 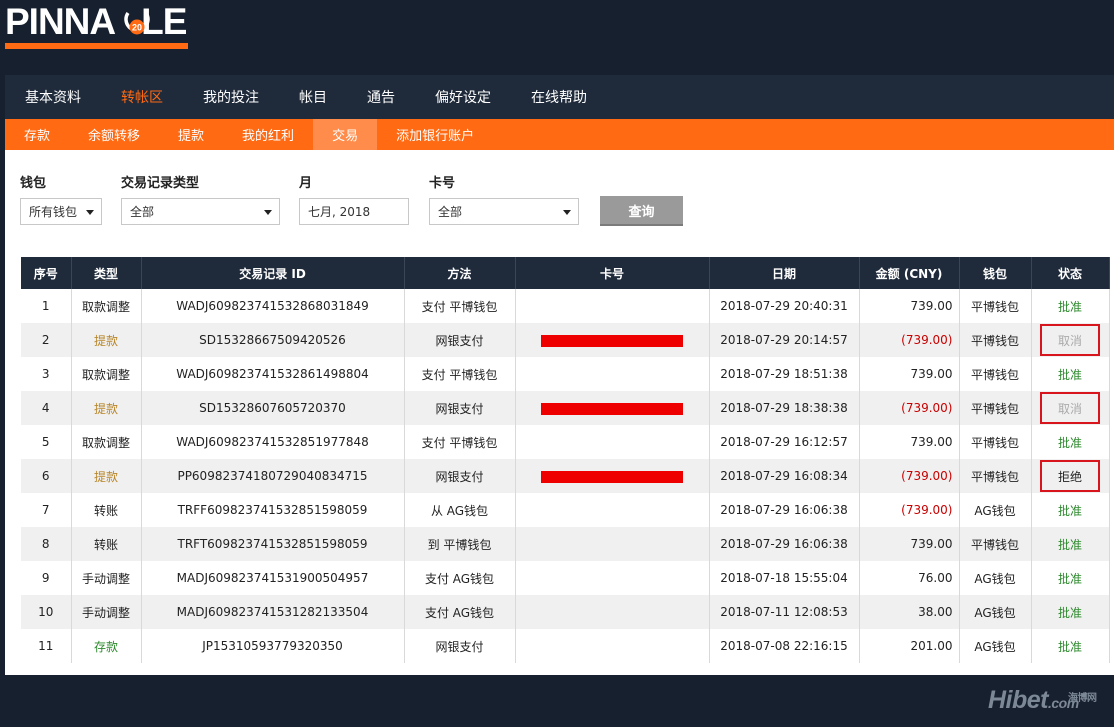 I want to click on logo-wordmark: PINNA LE, so click(x=96, y=21).